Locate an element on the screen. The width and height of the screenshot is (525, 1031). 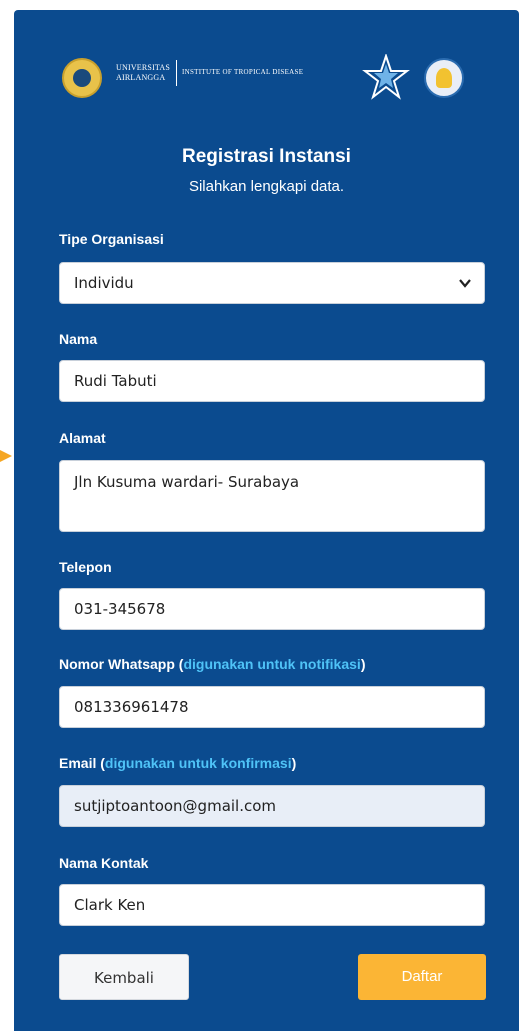
email-input: sutjiptoantoon@gmail.com is located at coordinates (272, 806).